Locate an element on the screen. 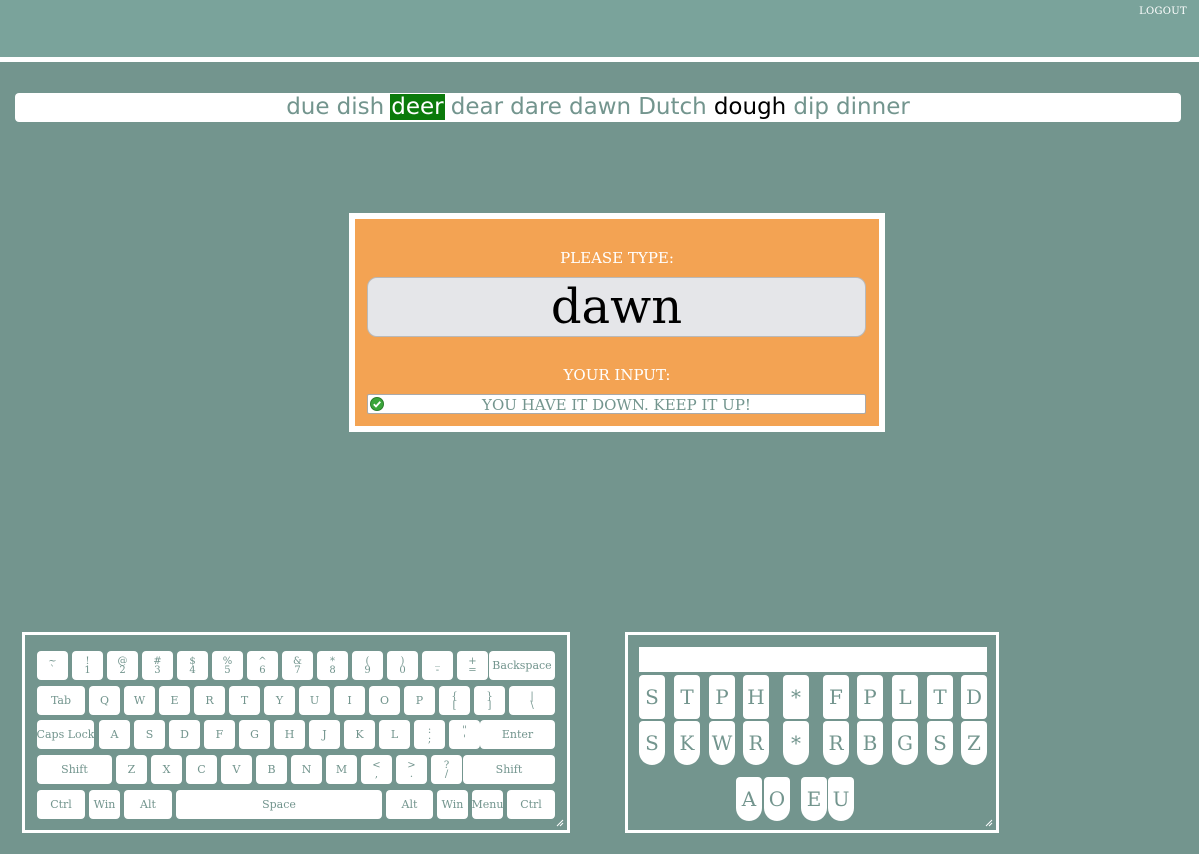 The height and width of the screenshot is (854, 1199). key: ) 0 is located at coordinates (402, 665).